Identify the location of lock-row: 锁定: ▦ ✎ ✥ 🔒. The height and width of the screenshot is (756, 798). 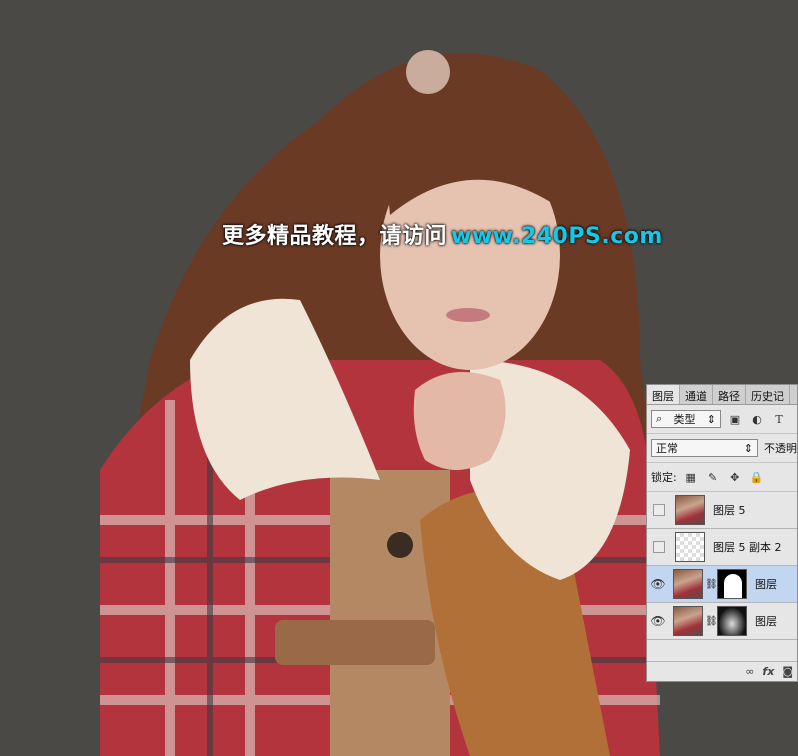
(722, 477).